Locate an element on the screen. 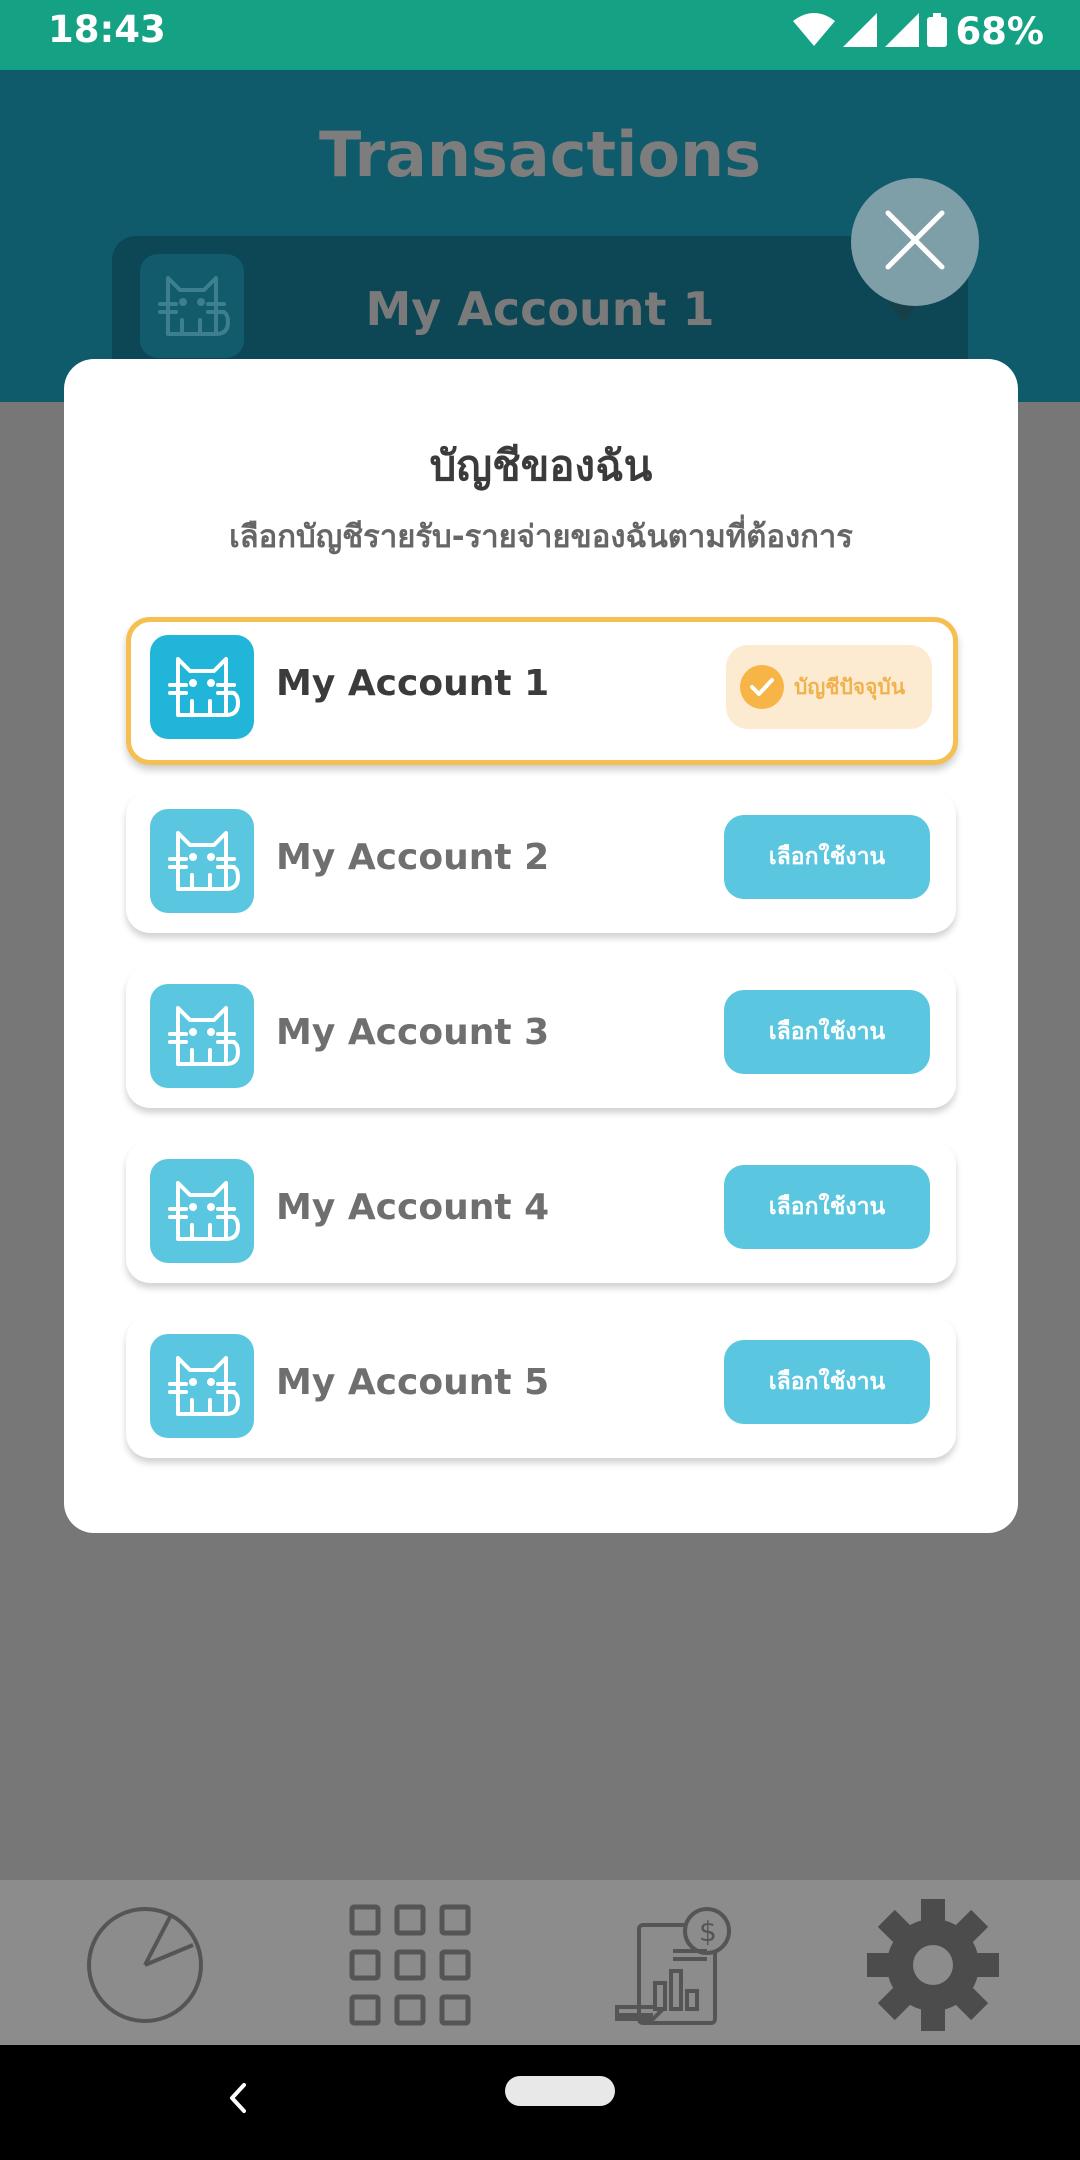 The image size is (1080, 2160). nav-item-report: $ is located at coordinates (675, 1967).